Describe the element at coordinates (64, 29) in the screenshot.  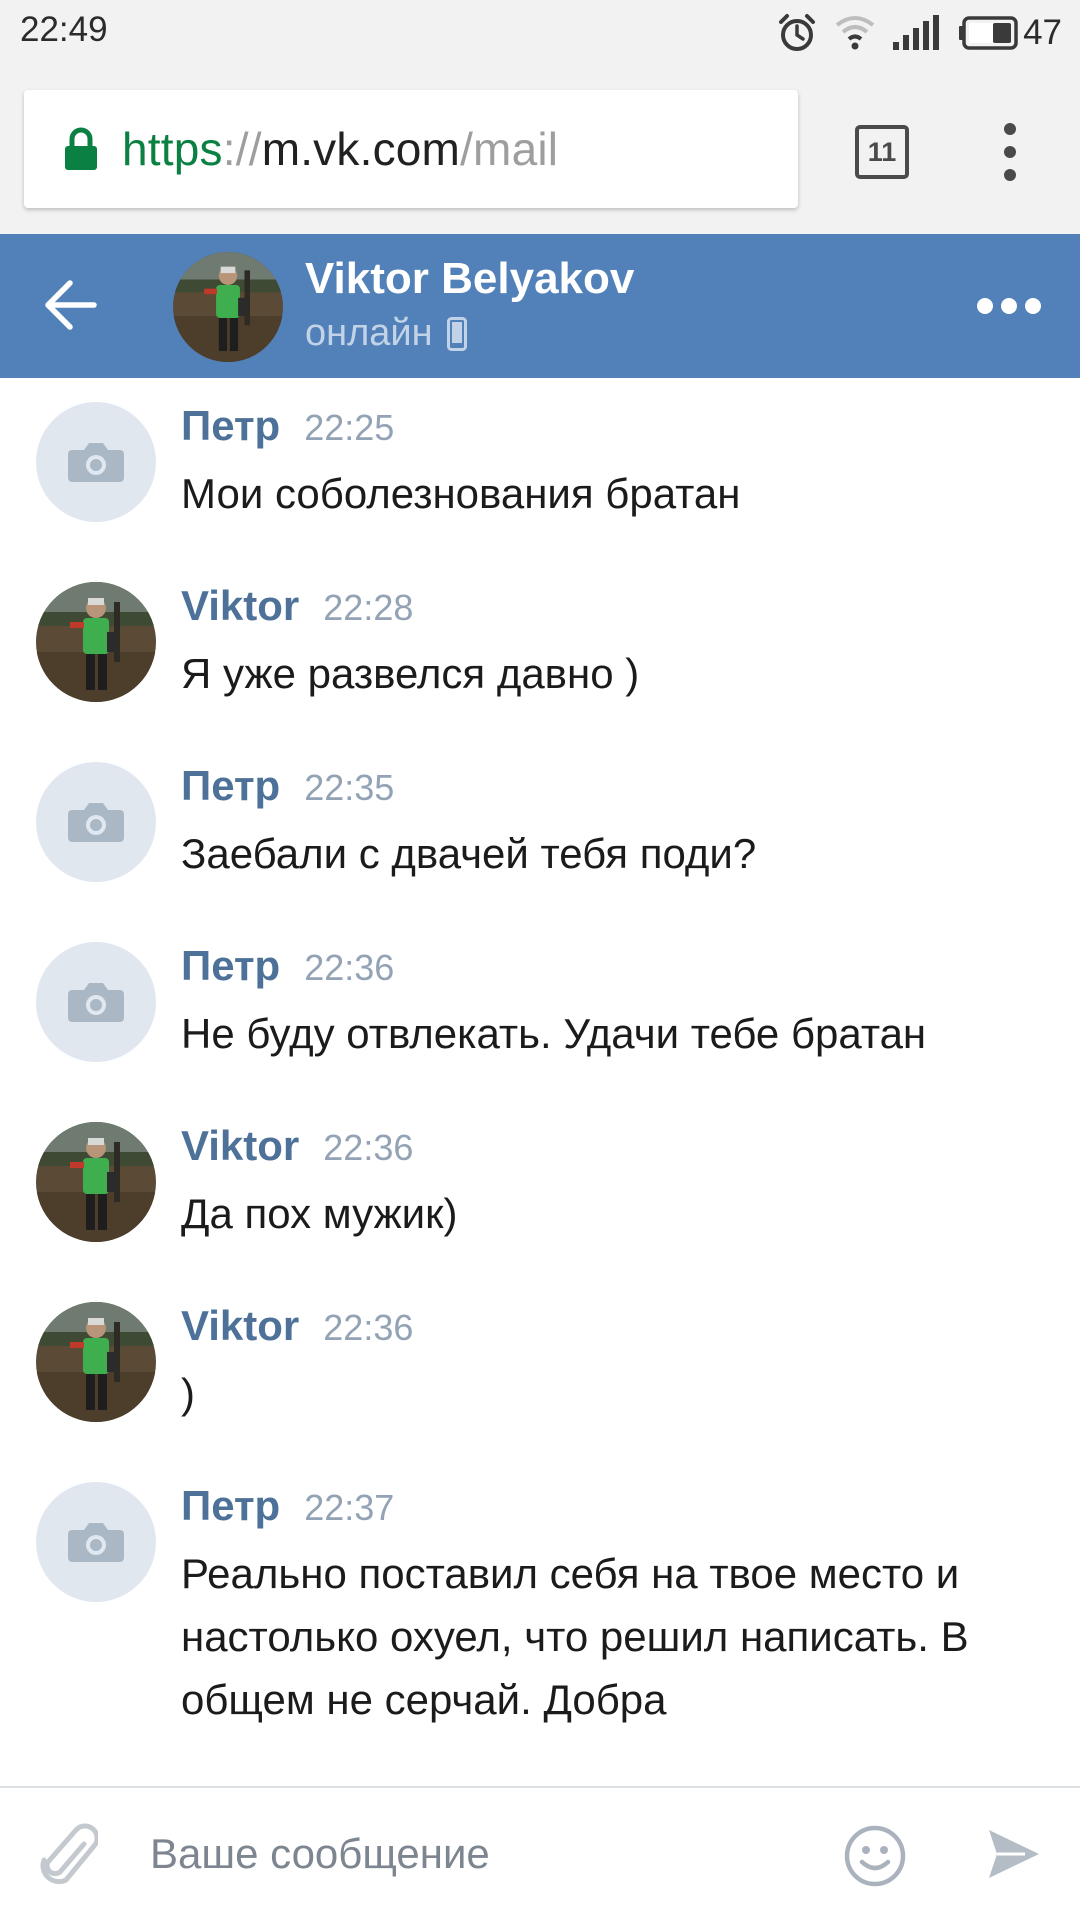
I see `status-time: 22:49` at that location.